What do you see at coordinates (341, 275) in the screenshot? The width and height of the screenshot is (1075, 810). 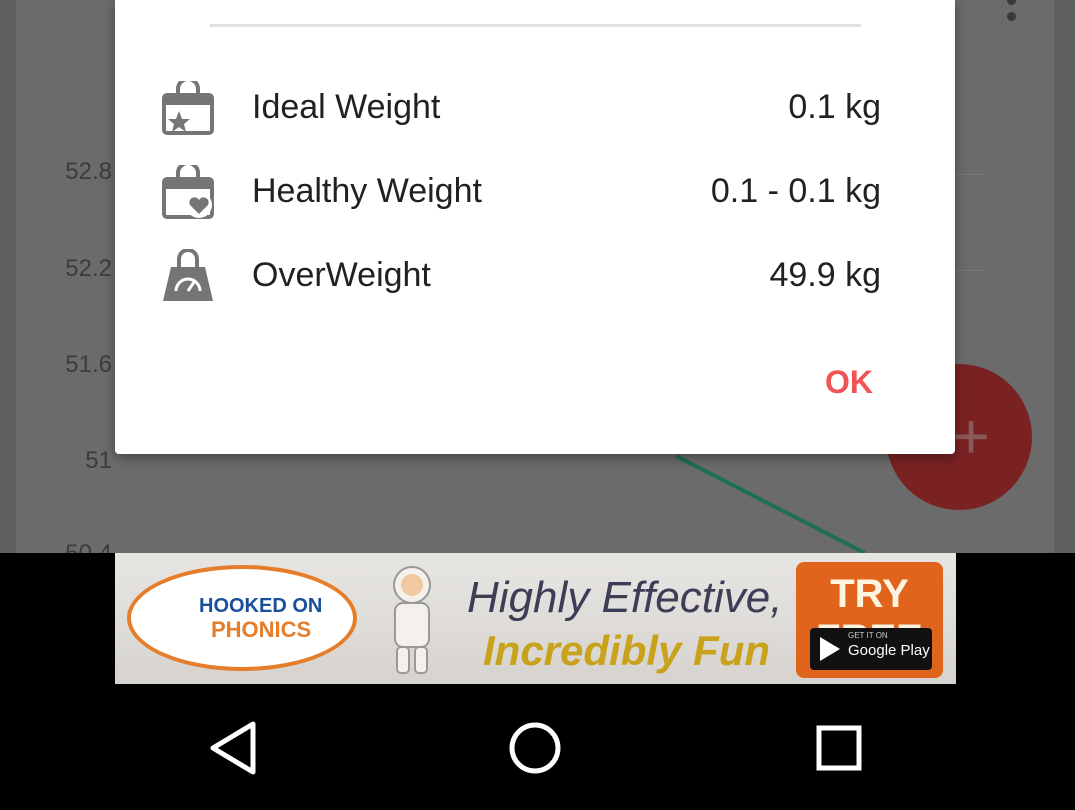 I see `overweight-label: OverWeight` at bounding box center [341, 275].